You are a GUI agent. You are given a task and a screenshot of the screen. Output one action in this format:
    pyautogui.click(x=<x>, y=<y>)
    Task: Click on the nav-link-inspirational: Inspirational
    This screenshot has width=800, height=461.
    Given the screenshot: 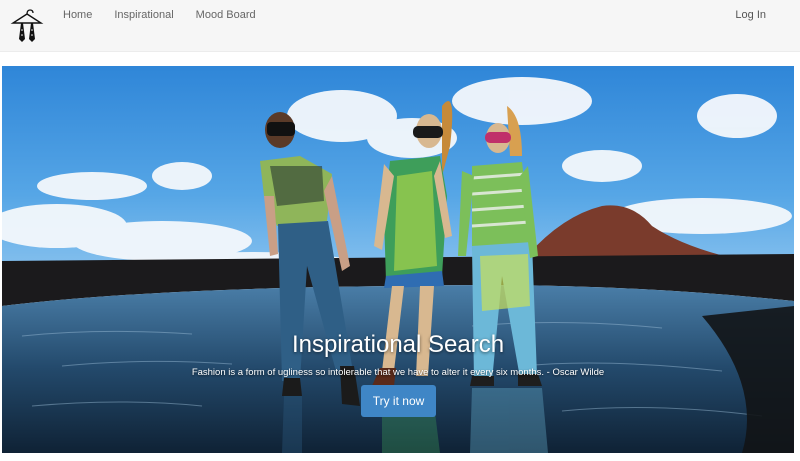 What is the action you would take?
    pyautogui.click(x=143, y=15)
    